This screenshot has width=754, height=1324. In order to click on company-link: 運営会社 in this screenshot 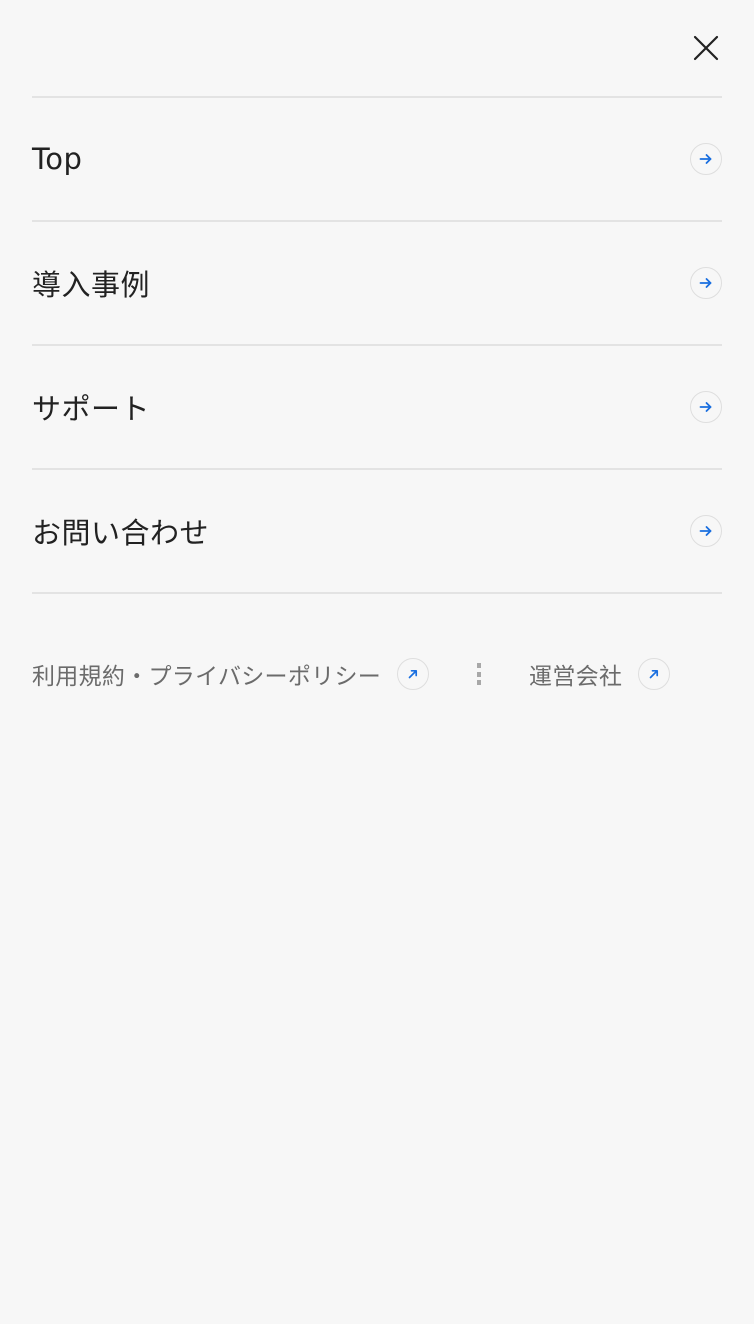, I will do `click(600, 674)`.